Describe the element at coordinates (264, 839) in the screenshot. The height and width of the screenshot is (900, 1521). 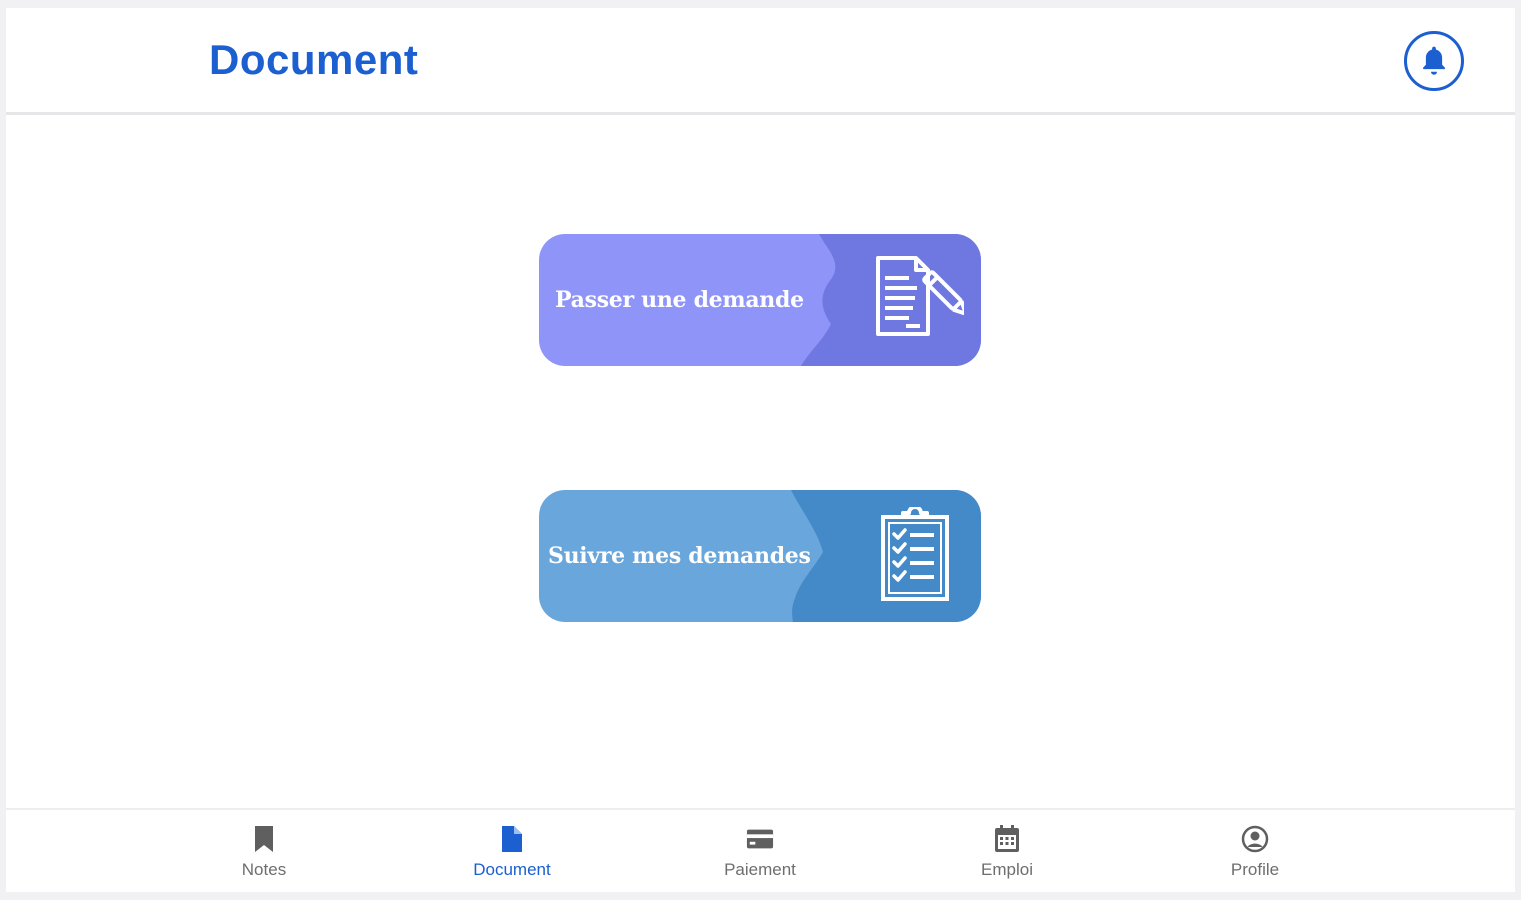
I see `bookmark-icon` at that location.